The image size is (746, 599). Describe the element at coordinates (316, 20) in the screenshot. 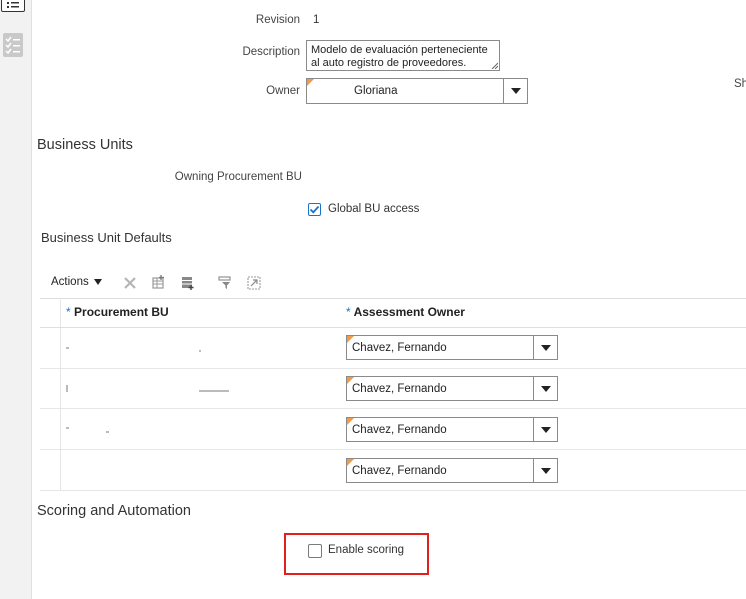

I see `revision-value: 1` at that location.